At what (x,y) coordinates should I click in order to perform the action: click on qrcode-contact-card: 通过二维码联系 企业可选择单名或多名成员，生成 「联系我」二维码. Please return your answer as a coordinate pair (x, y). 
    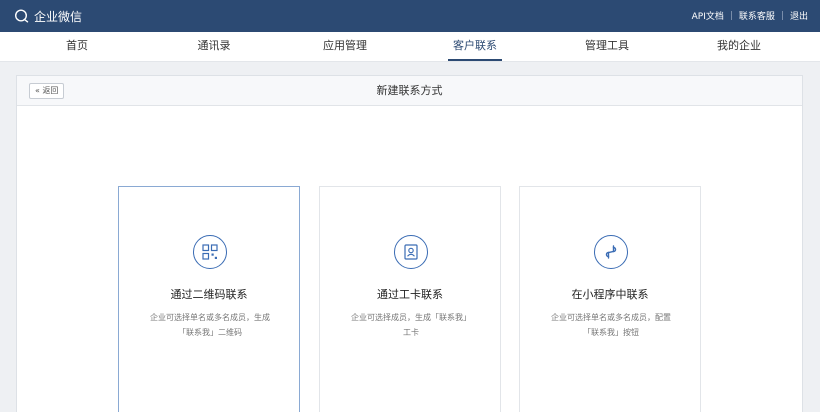
    Looking at the image, I should click on (209, 299).